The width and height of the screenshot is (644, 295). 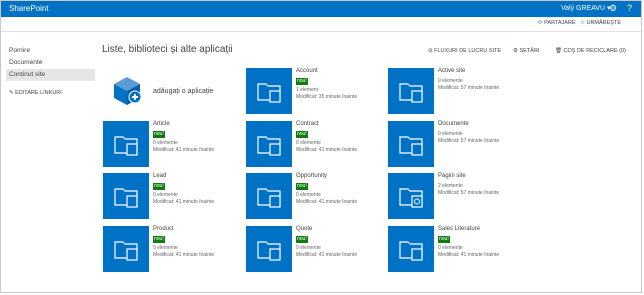 I want to click on tile-name: Article, so click(x=161, y=124).